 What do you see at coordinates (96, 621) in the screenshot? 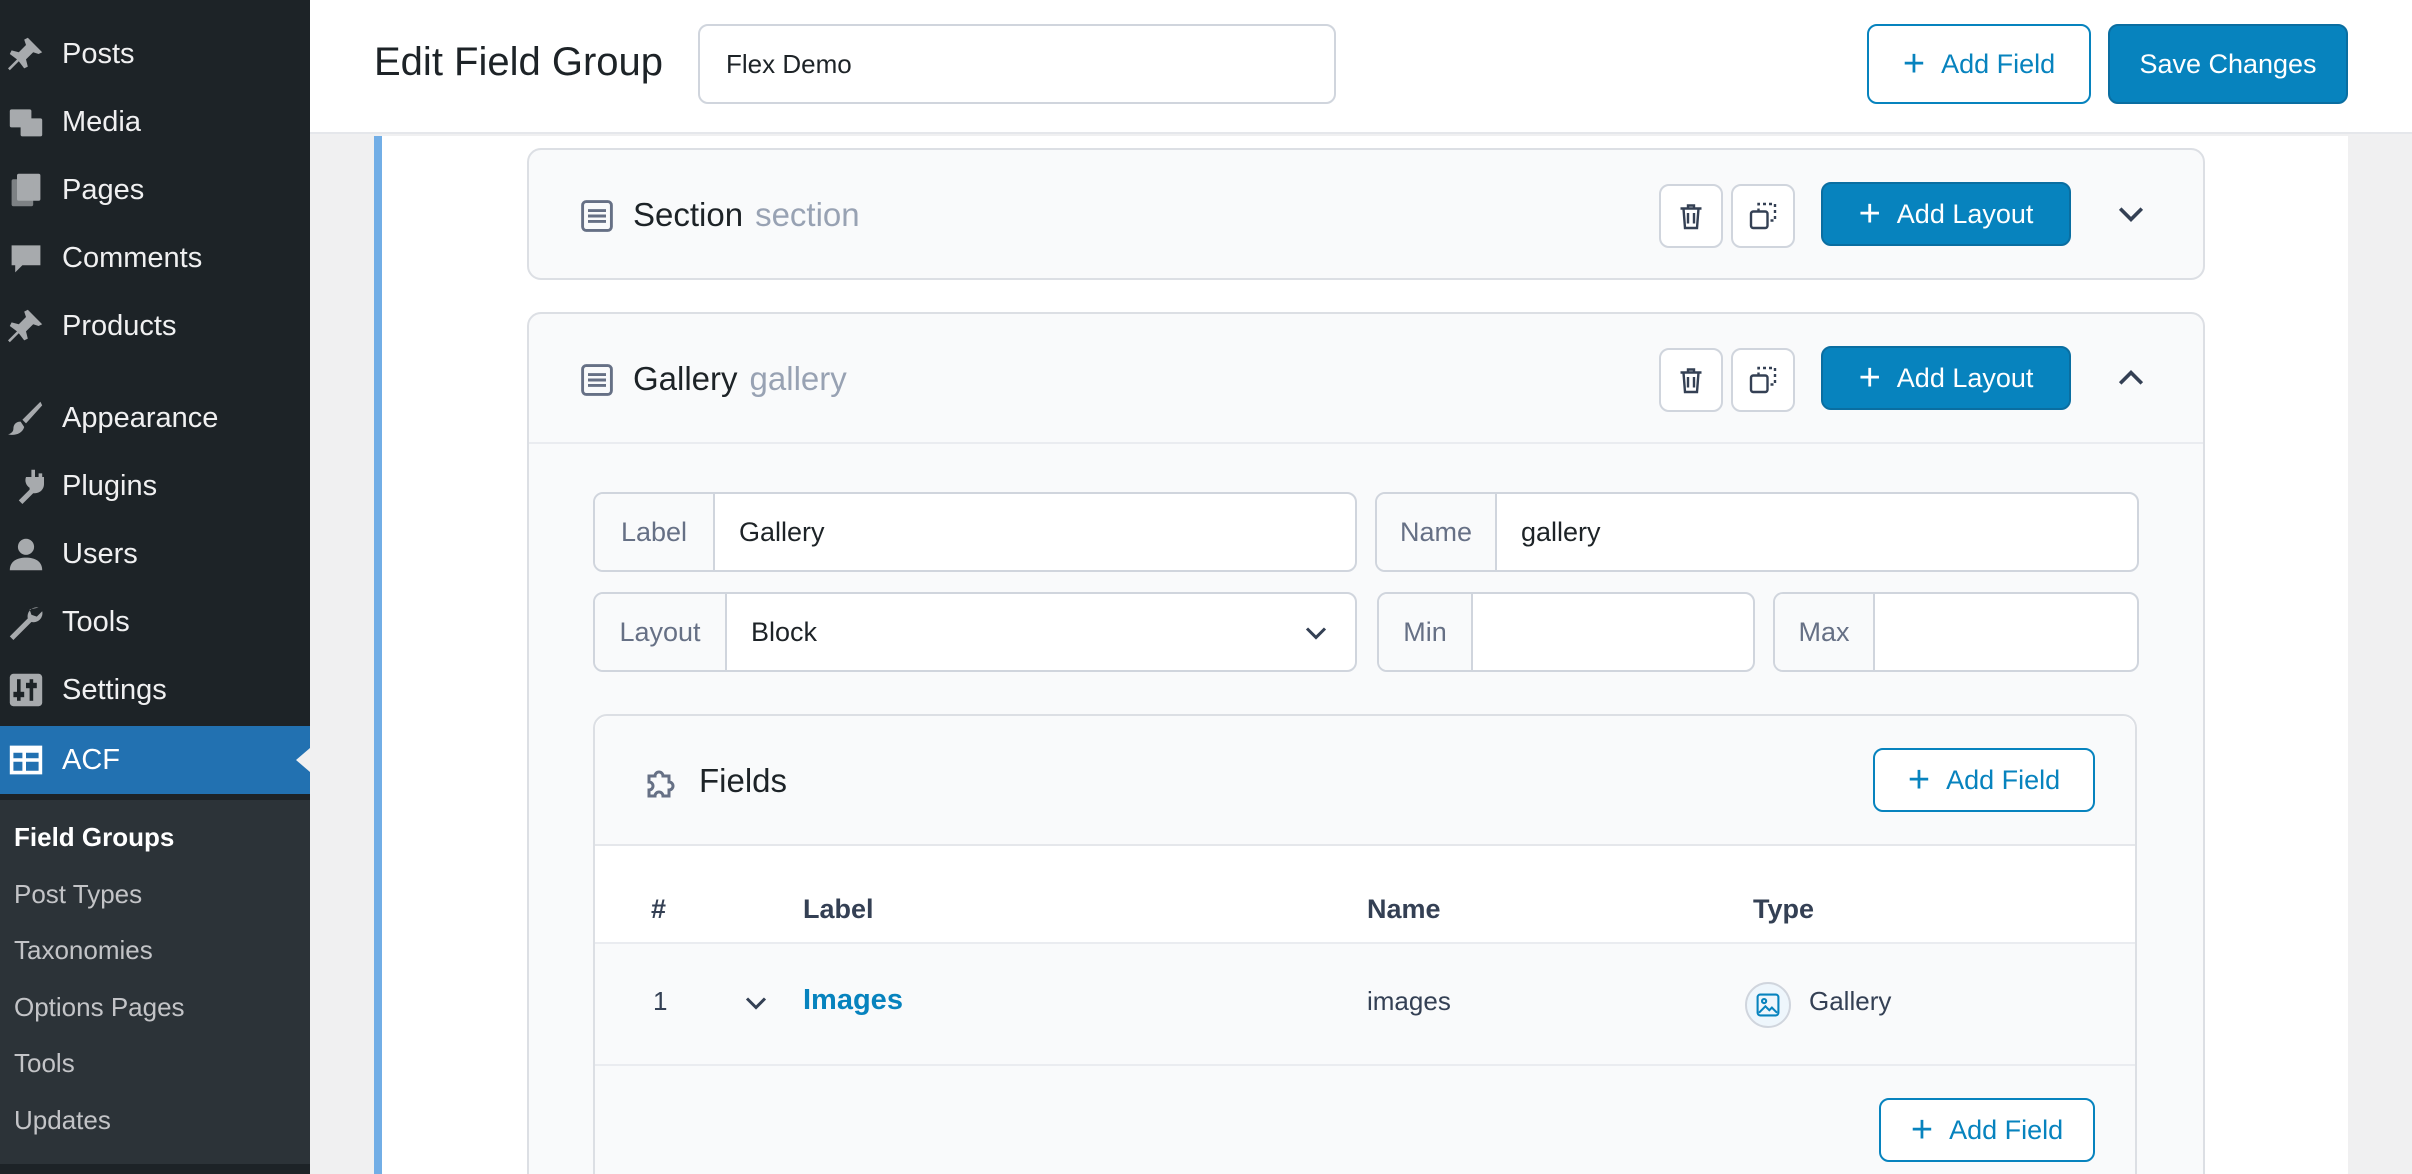
I see `menu-label: Tools` at bounding box center [96, 621].